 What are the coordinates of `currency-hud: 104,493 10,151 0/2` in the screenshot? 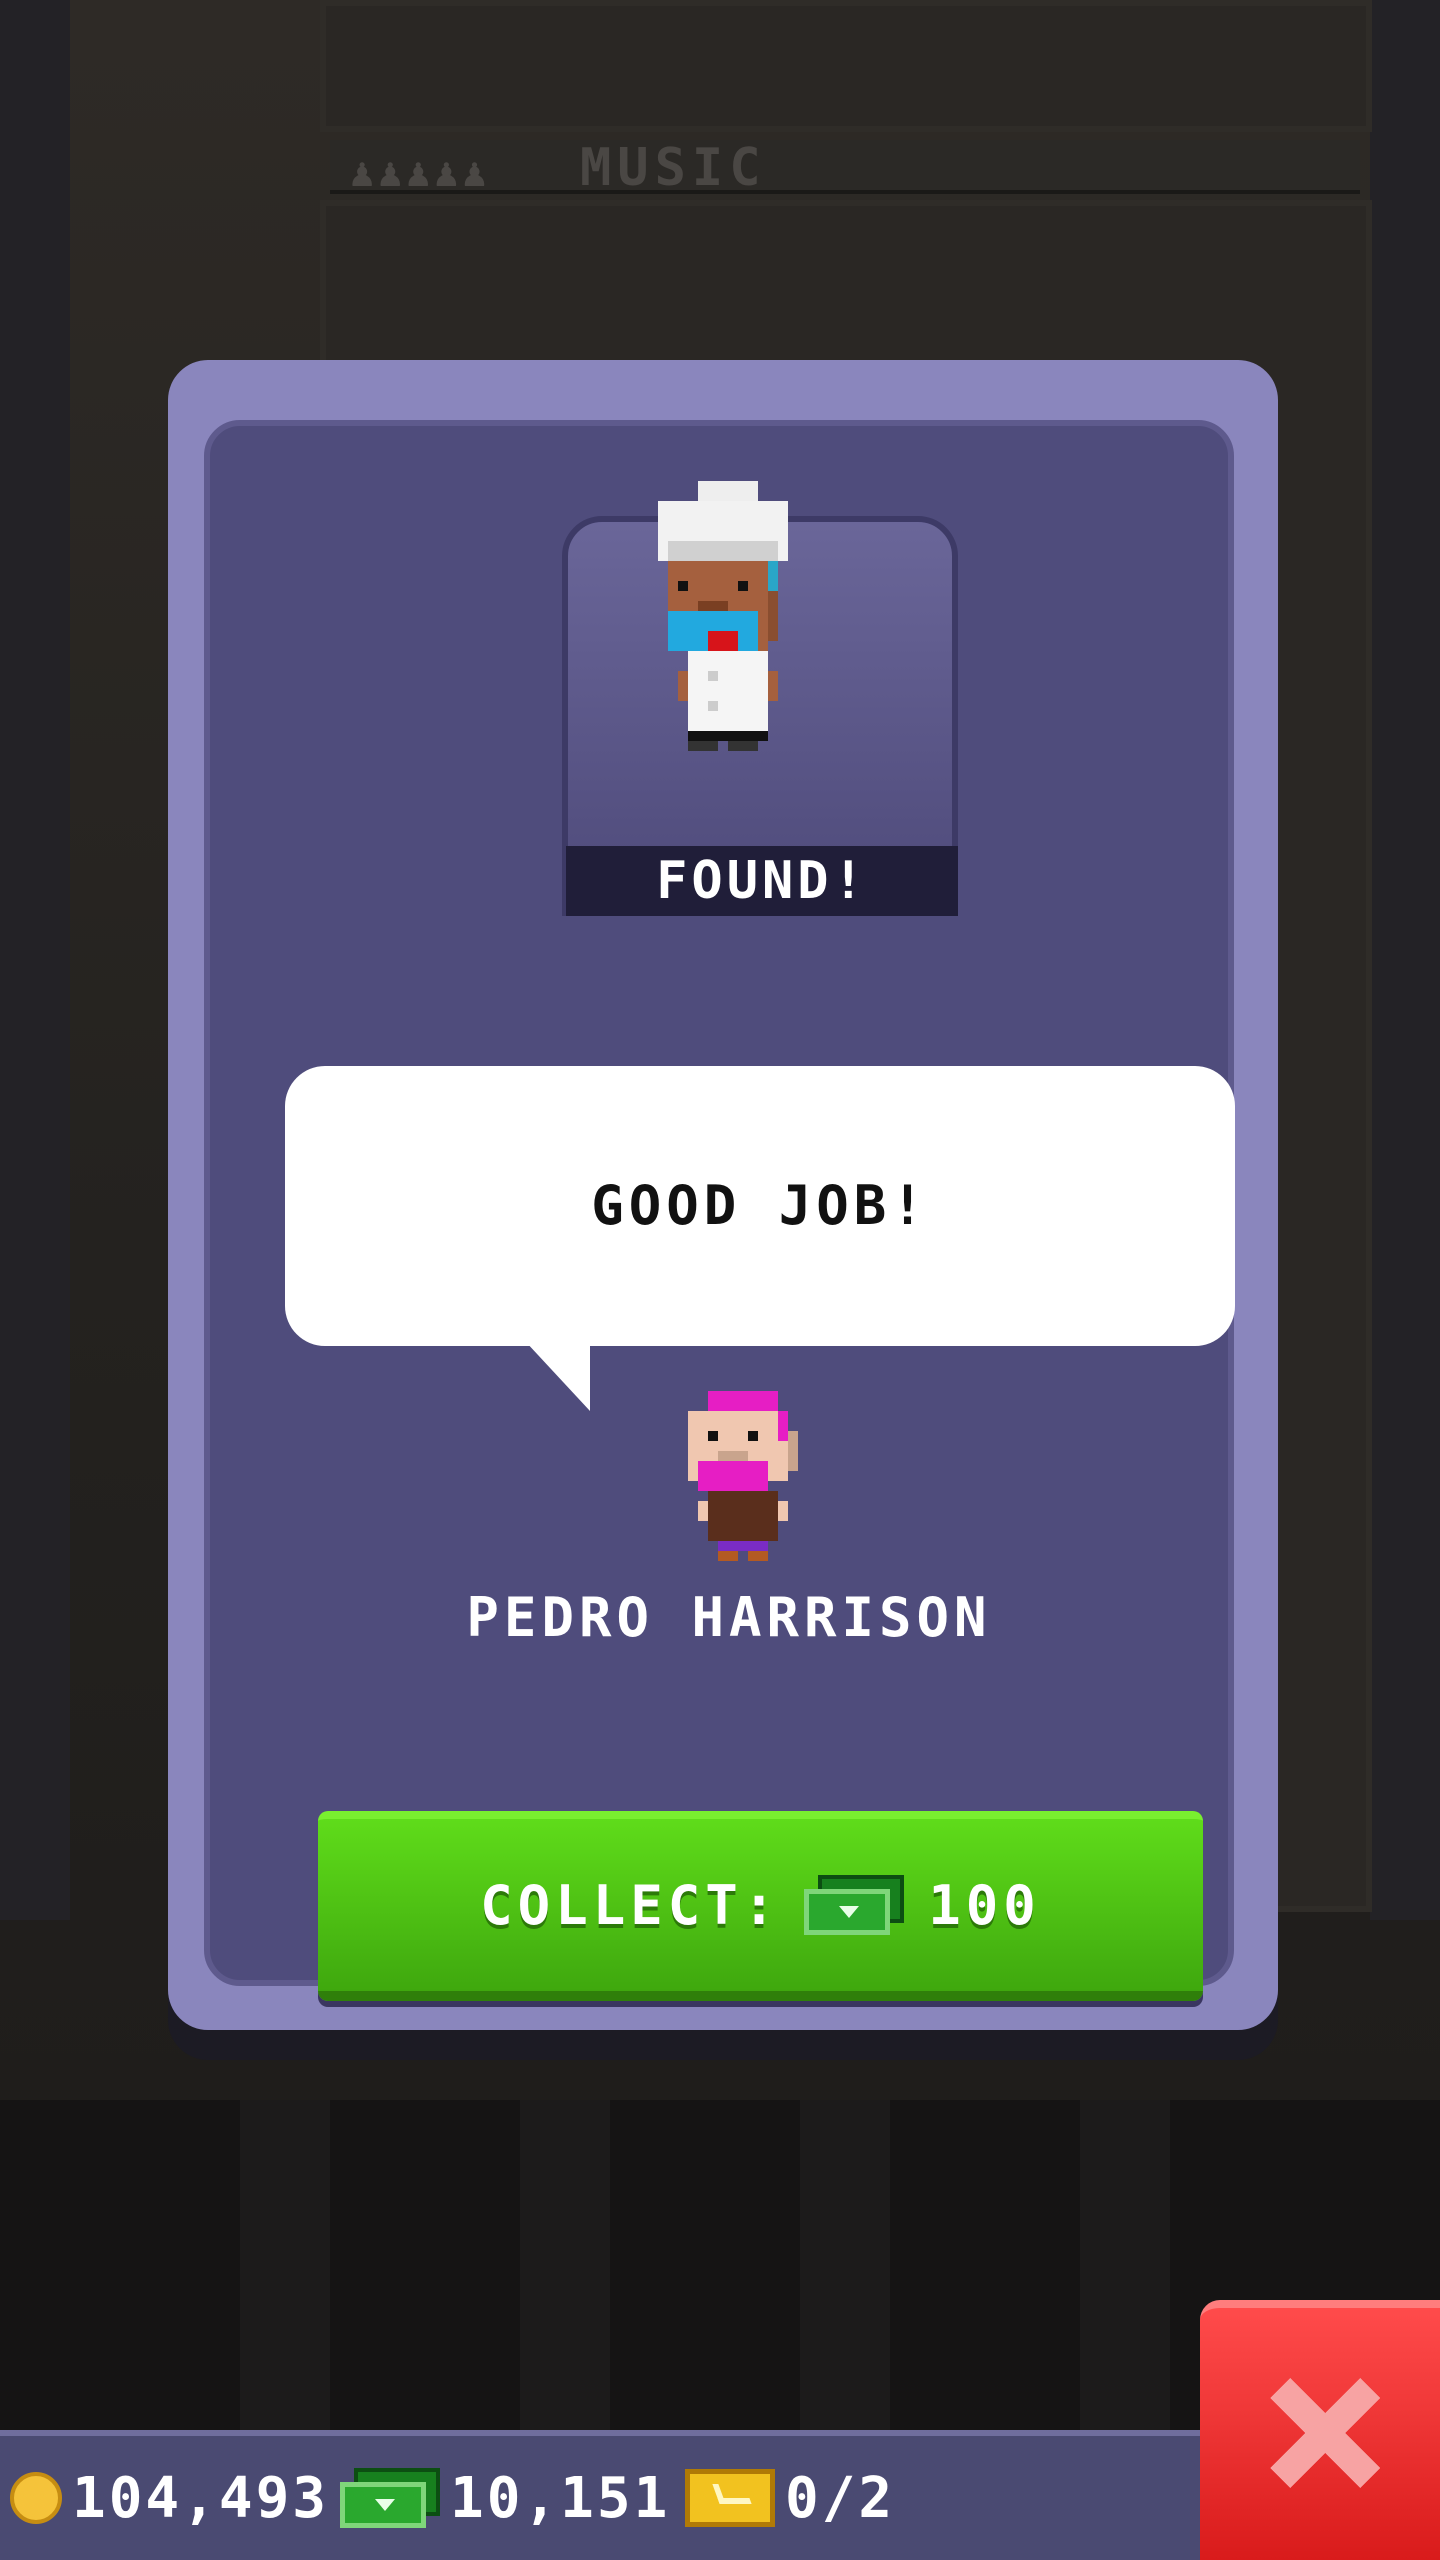 It's located at (600, 2495).